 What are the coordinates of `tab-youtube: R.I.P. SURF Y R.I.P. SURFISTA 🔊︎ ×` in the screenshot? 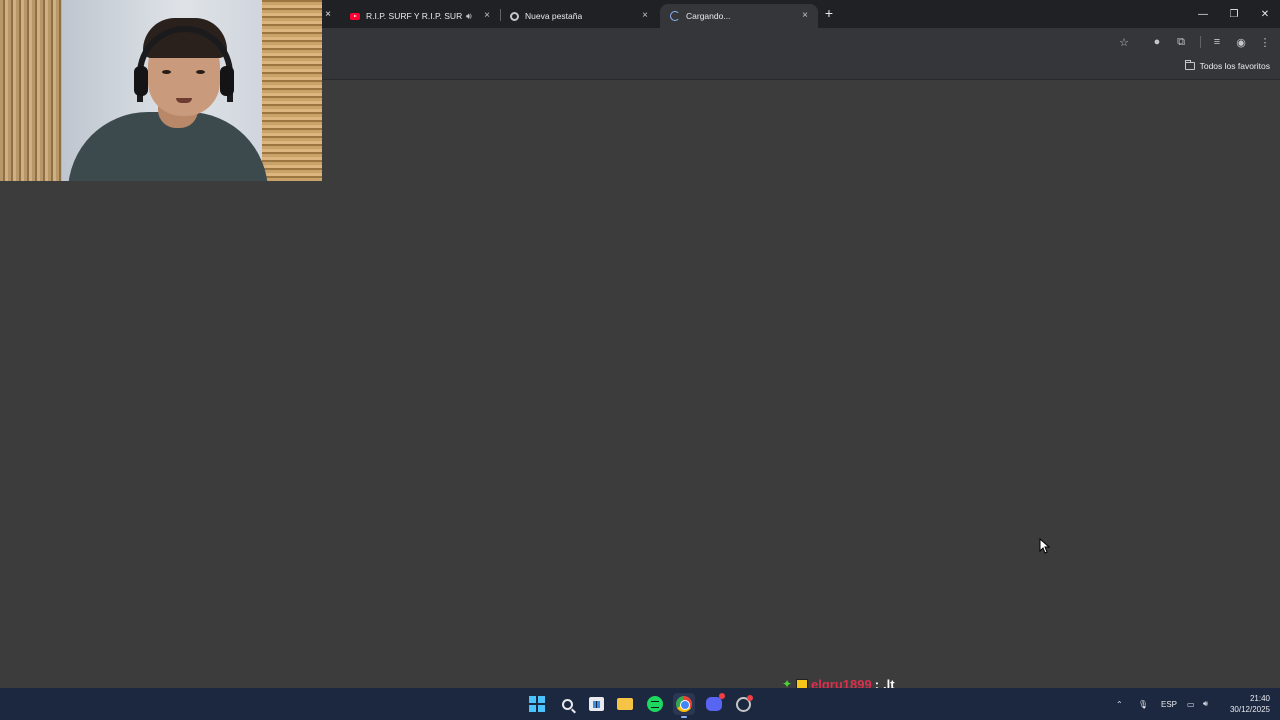 It's located at (420, 16).